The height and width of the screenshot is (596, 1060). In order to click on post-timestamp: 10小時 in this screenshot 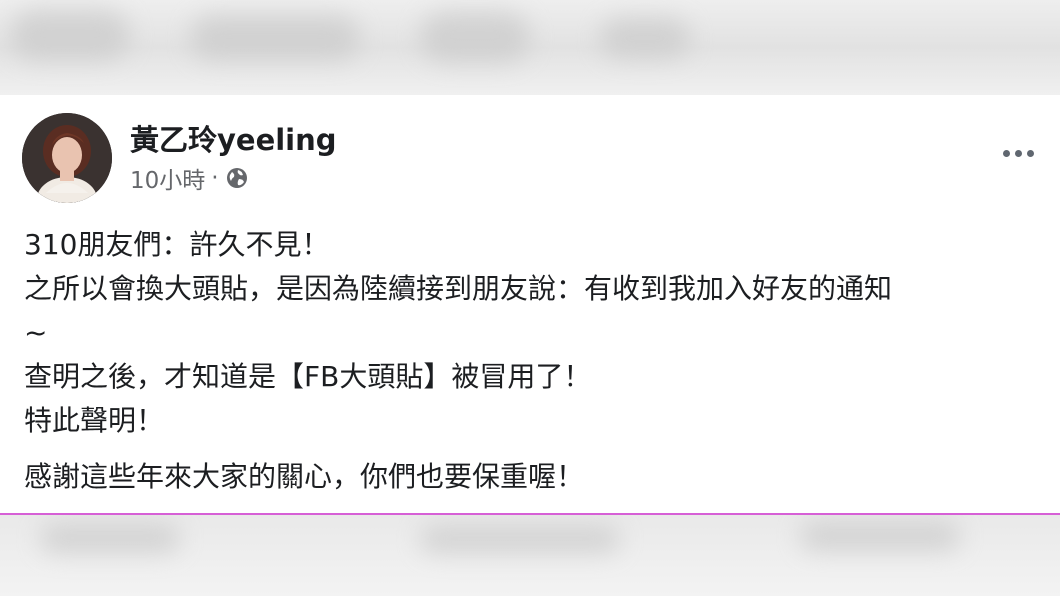, I will do `click(167, 178)`.